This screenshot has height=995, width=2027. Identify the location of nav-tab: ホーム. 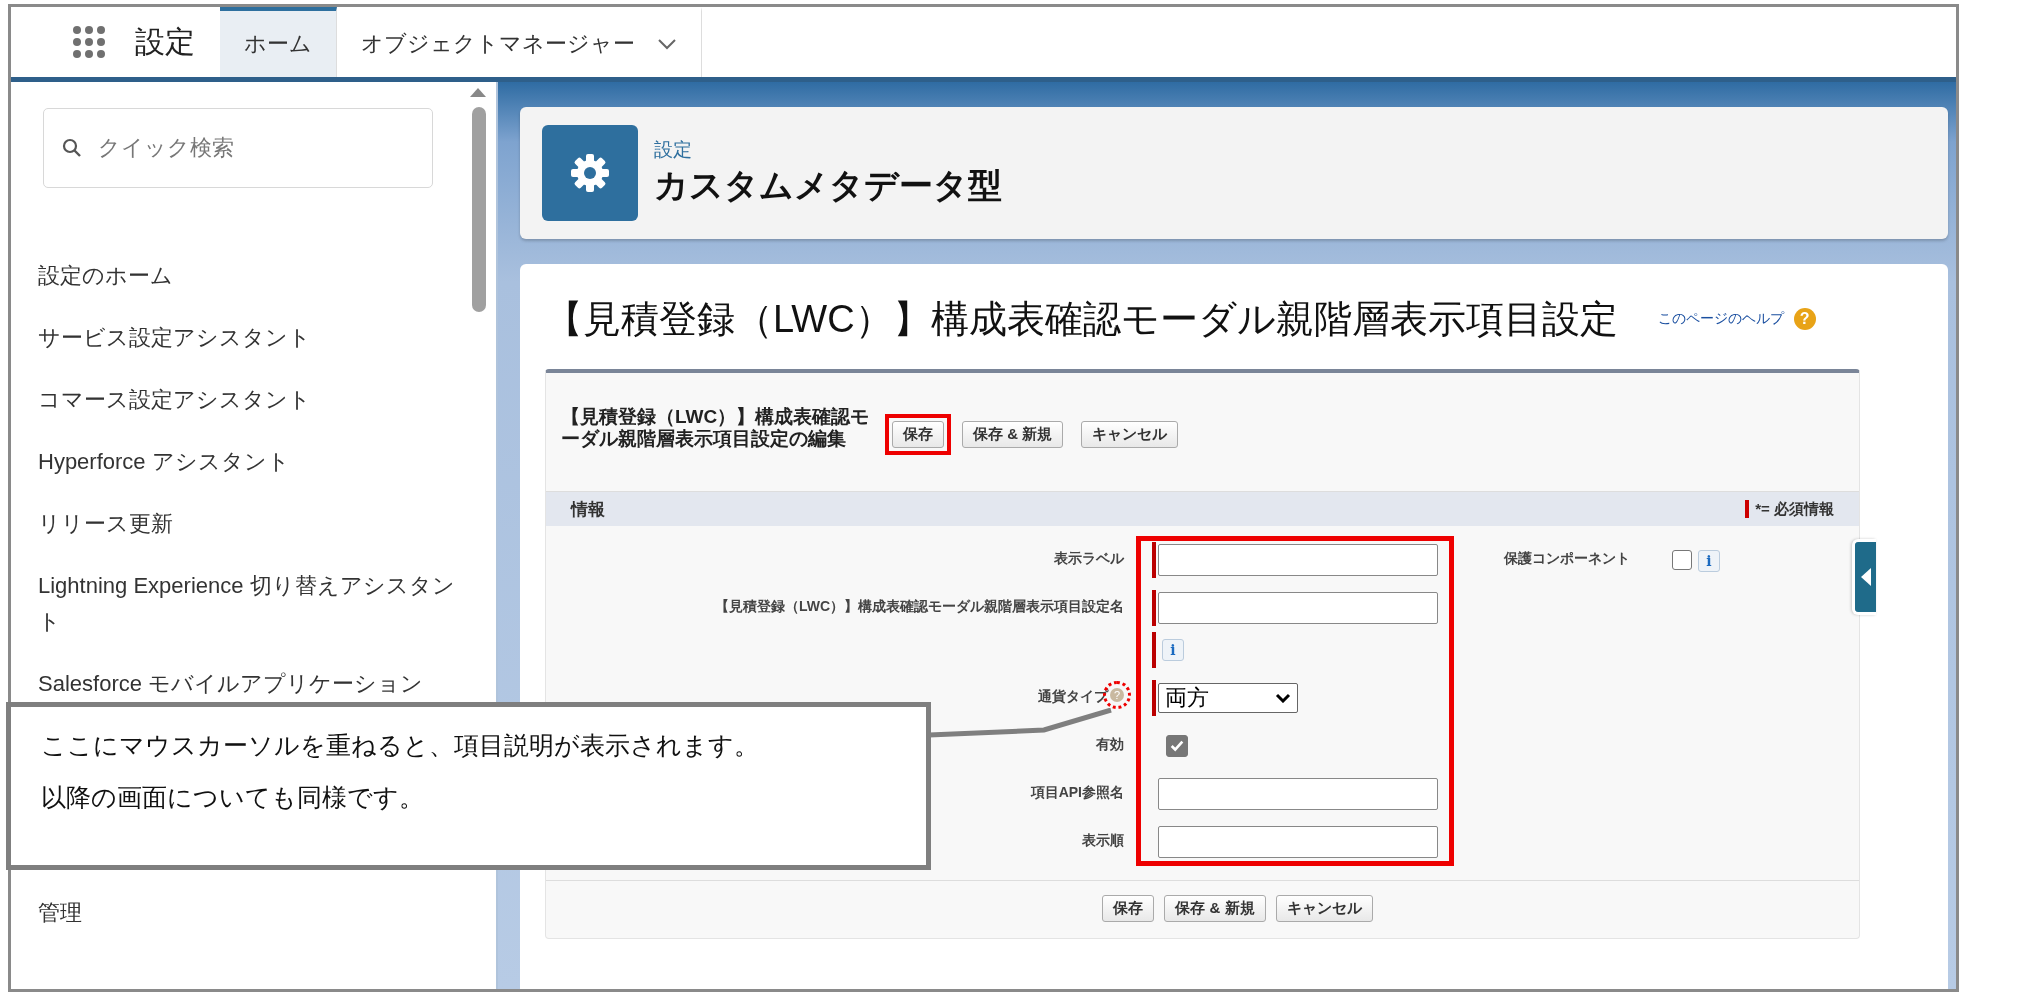
(278, 42).